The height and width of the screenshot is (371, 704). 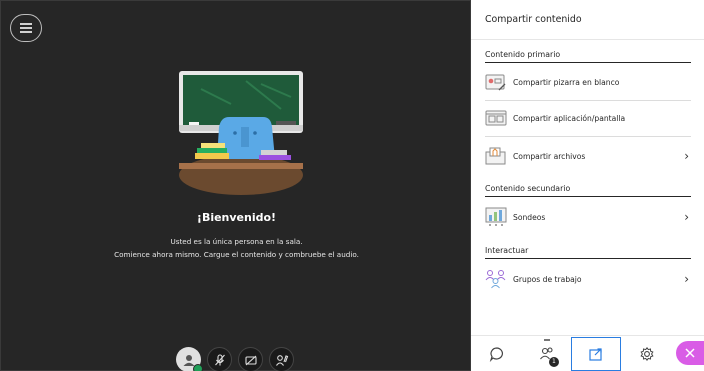 What do you see at coordinates (496, 83) in the screenshot?
I see `whiteboard-icon` at bounding box center [496, 83].